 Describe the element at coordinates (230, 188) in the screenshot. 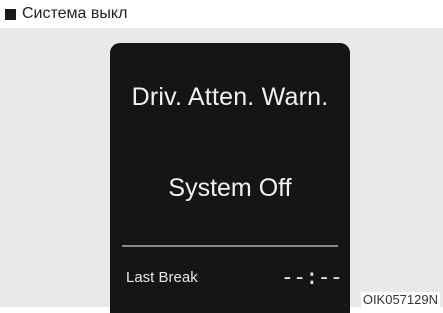

I see `system-status: System Off` at that location.